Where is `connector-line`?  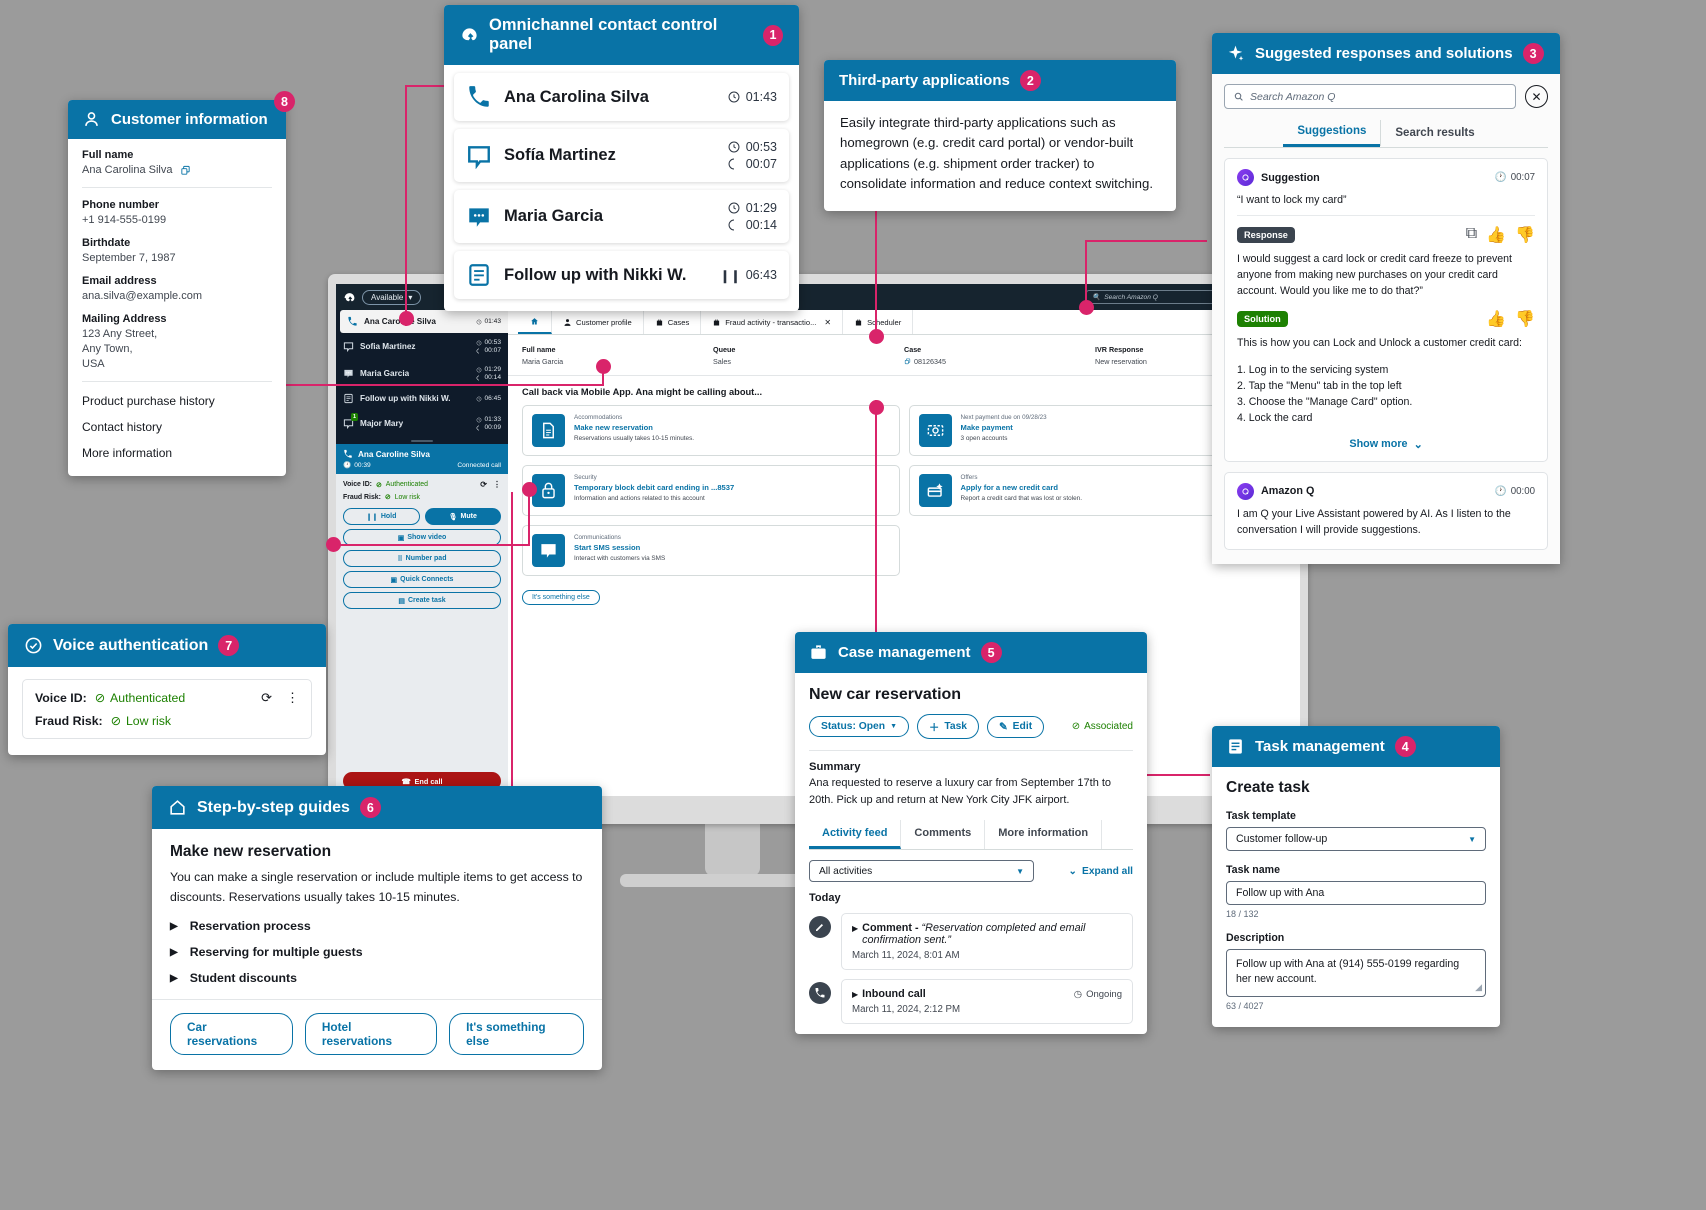 connector-line is located at coordinates (876, 269).